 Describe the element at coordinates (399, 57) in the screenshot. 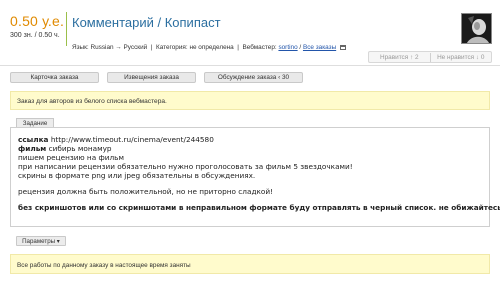

I see `like-button: Нравится ↑ 2` at that location.